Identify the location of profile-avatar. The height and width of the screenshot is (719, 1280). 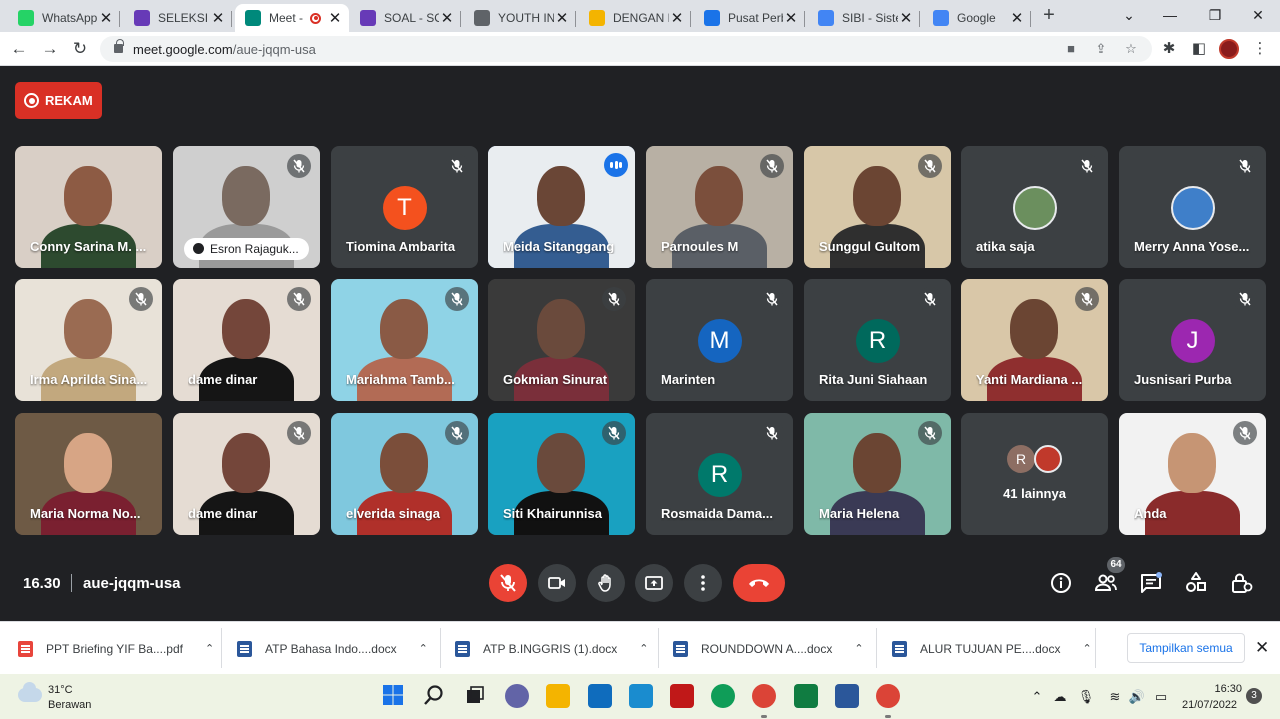
(1229, 49).